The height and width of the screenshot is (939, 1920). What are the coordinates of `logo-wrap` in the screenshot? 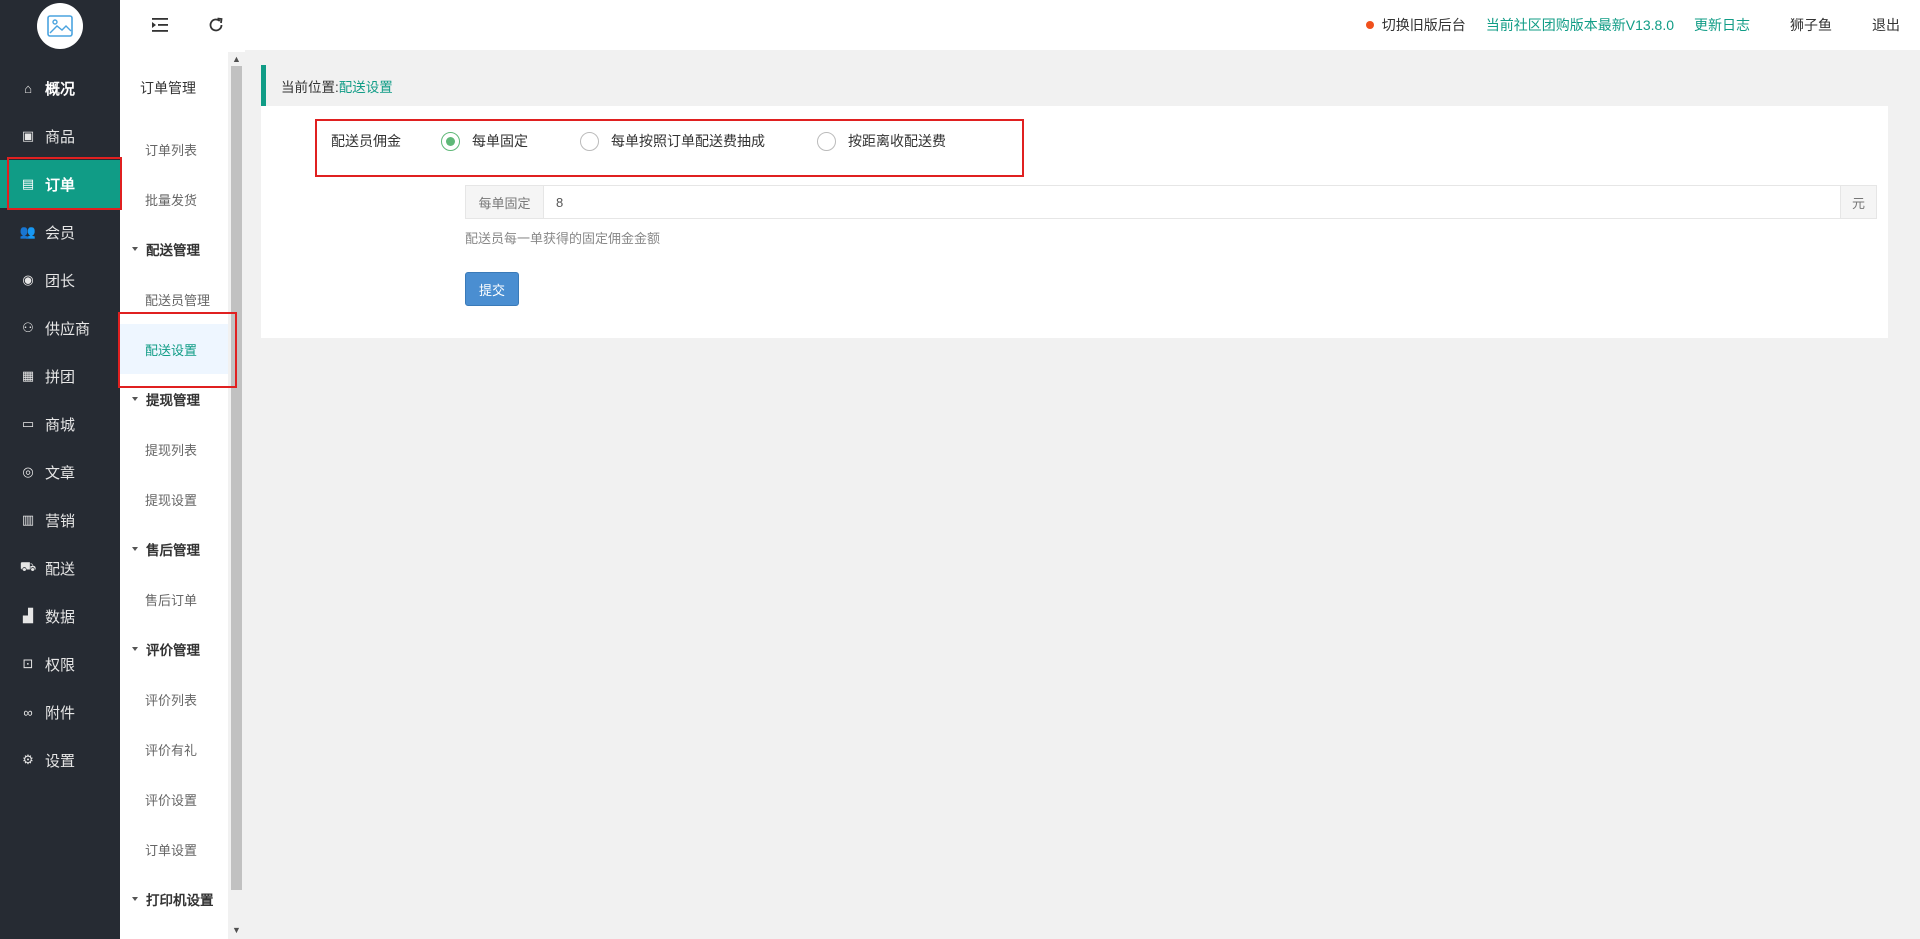 It's located at (60, 26).